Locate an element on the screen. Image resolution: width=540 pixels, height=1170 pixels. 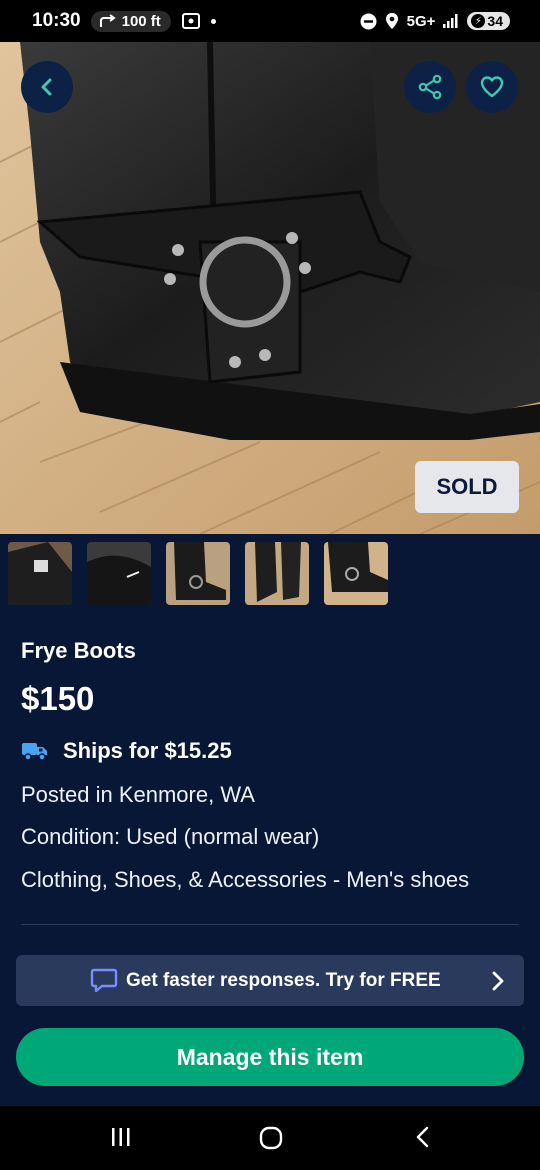
promo-banner: Get faster responses. Try for FREE is located at coordinates (270, 980).